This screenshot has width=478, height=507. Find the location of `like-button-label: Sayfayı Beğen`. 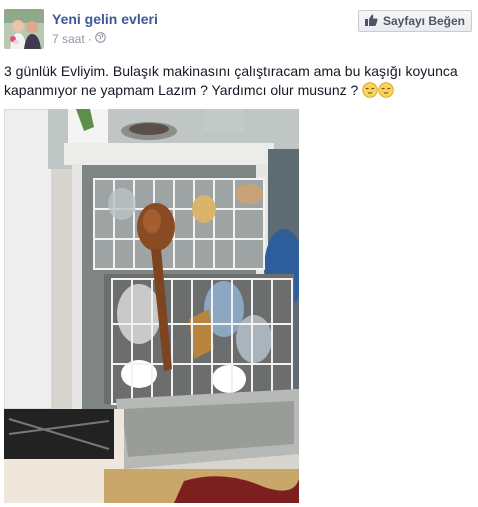

like-button-label: Sayfayı Beğen is located at coordinates (424, 21).